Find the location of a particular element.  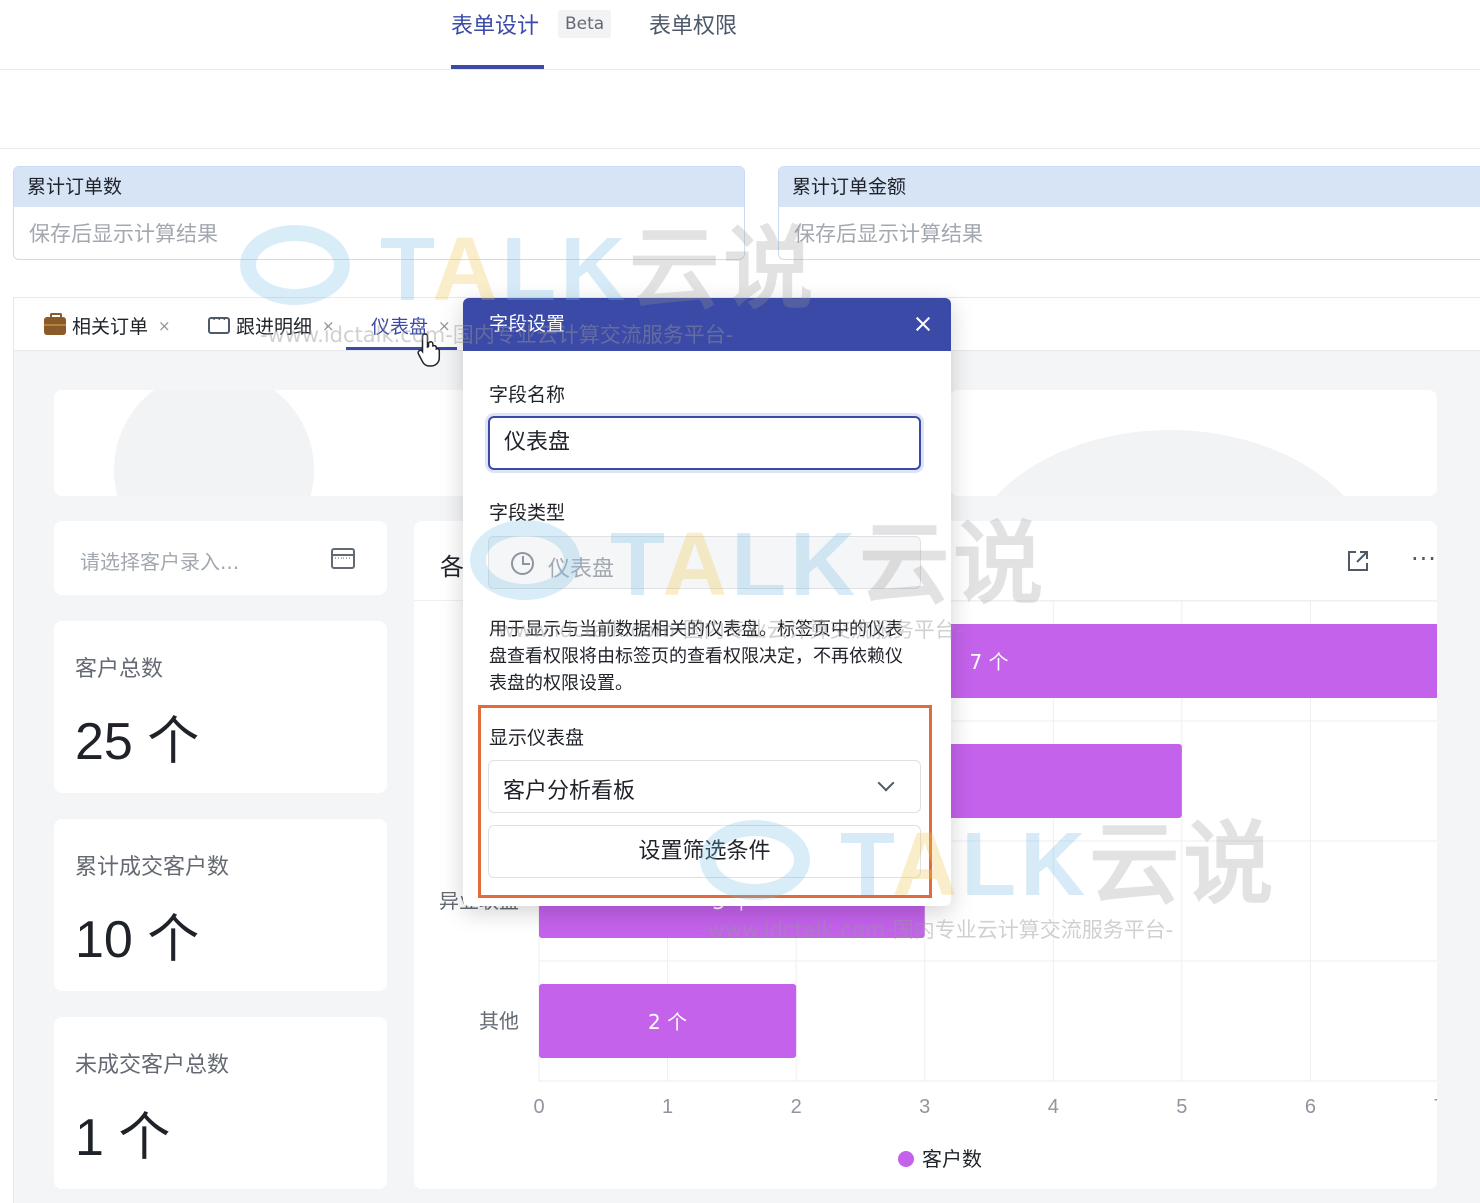

modal-title: 字段设置 is located at coordinates (527, 324).